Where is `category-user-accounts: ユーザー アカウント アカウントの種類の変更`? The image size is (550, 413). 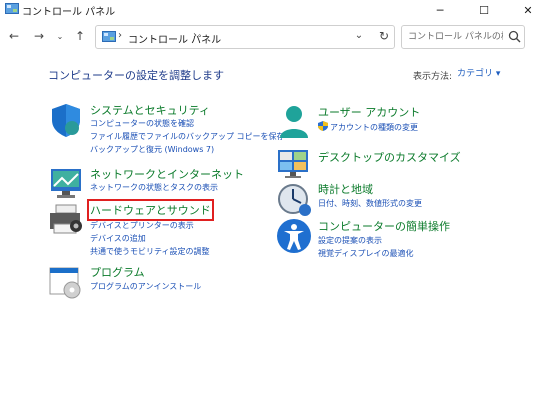 category-user-accounts: ユーザー アカウント アカウントの種類の変更 is located at coordinates (386, 122).